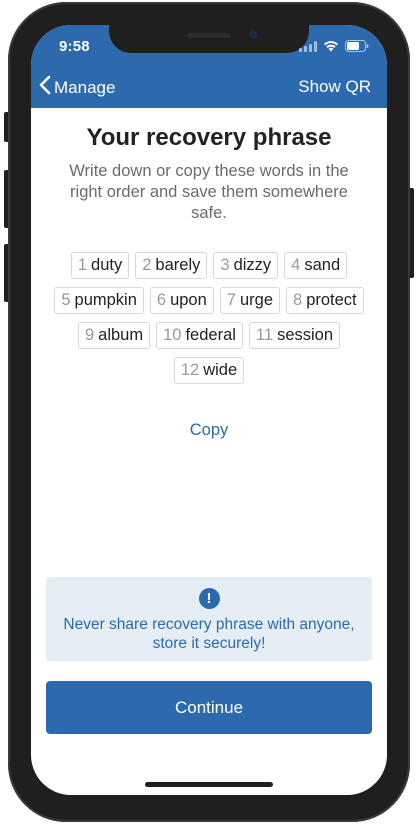 This screenshot has height=828, width=420. What do you see at coordinates (209, 430) in the screenshot?
I see `copy-button: Copy` at bounding box center [209, 430].